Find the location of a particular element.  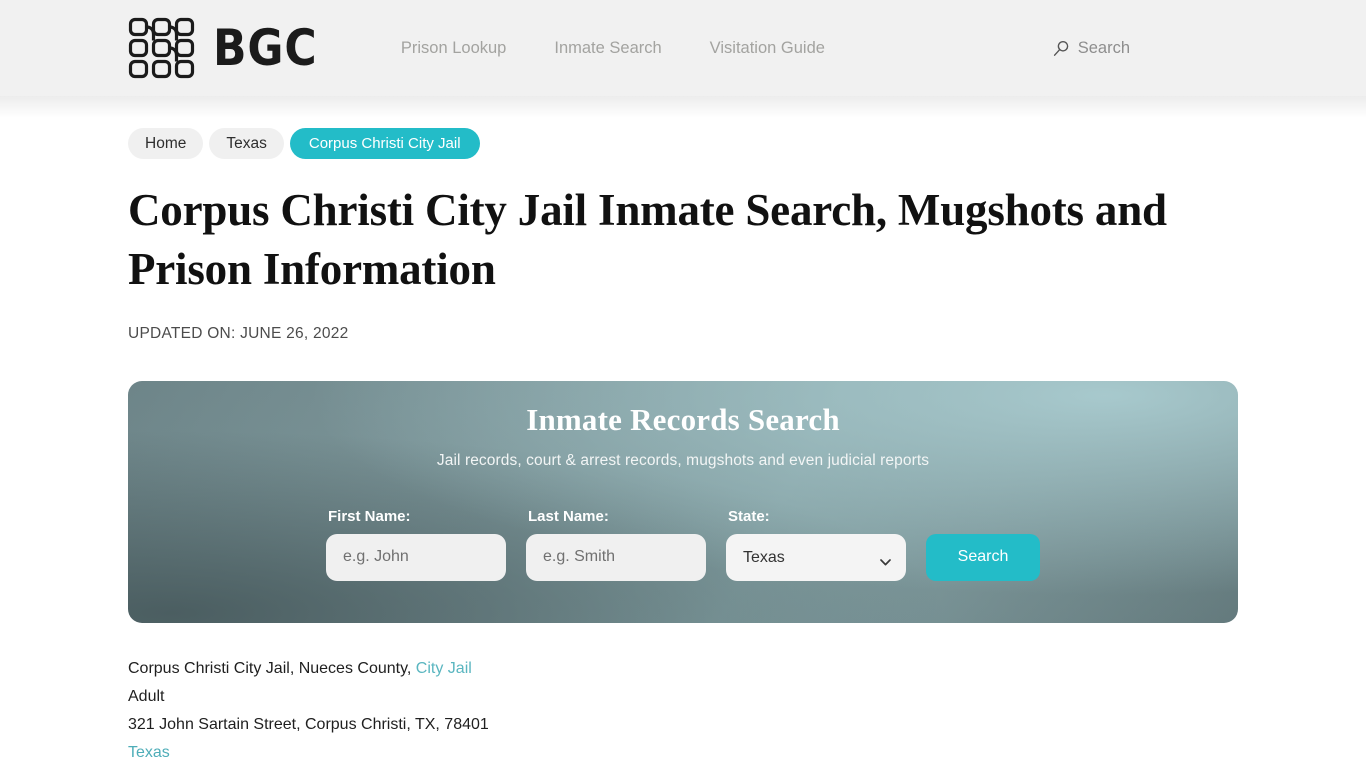

breadcrumb: Home Texas Corpus Christi City Jail is located at coordinates (683, 143).